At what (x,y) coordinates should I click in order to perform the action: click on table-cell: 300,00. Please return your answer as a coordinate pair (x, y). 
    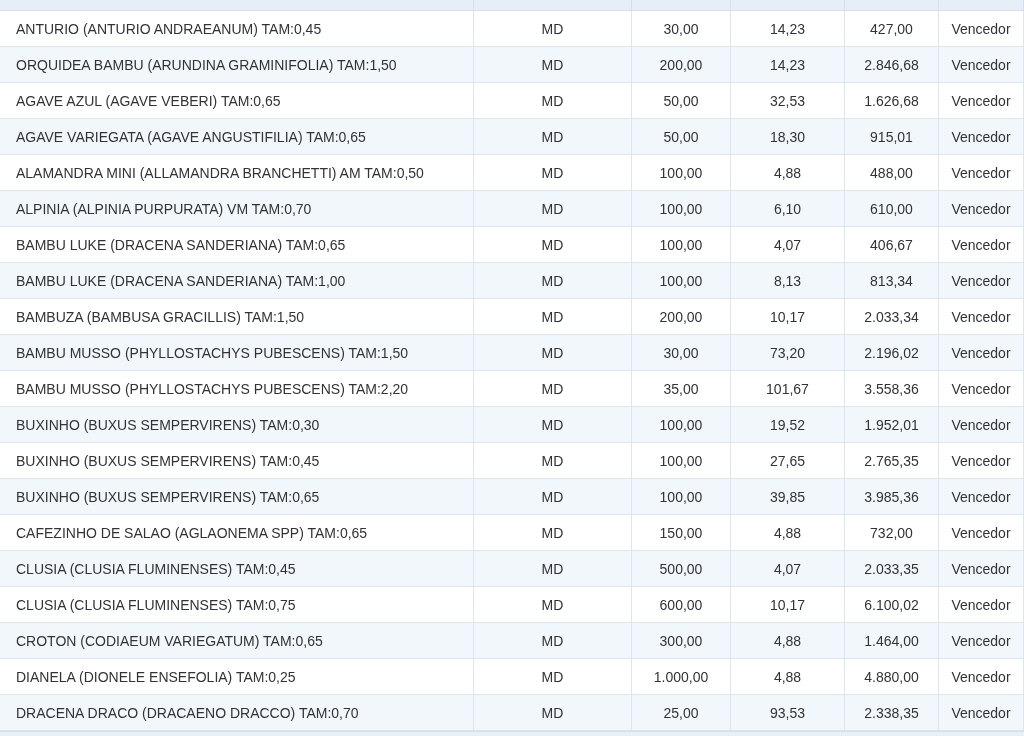
    Looking at the image, I should click on (681, 640).